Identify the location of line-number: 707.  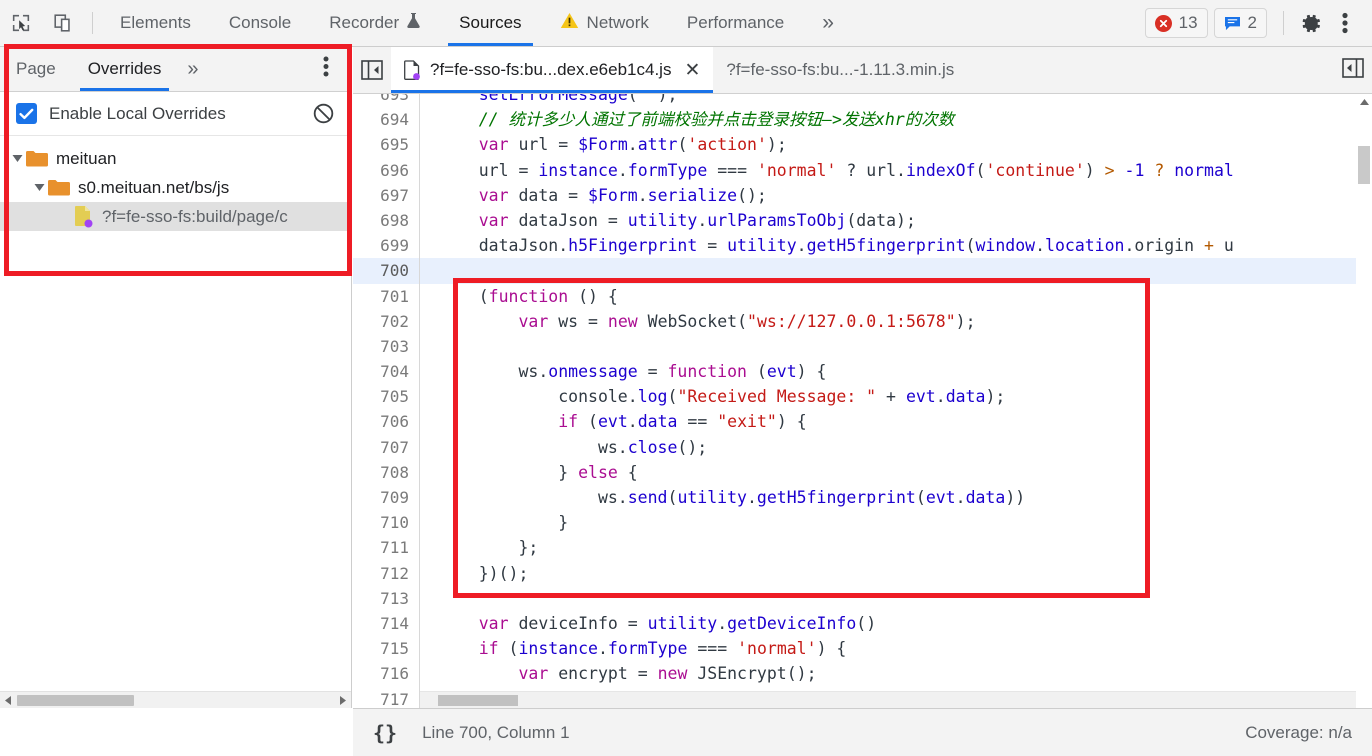
(386, 447).